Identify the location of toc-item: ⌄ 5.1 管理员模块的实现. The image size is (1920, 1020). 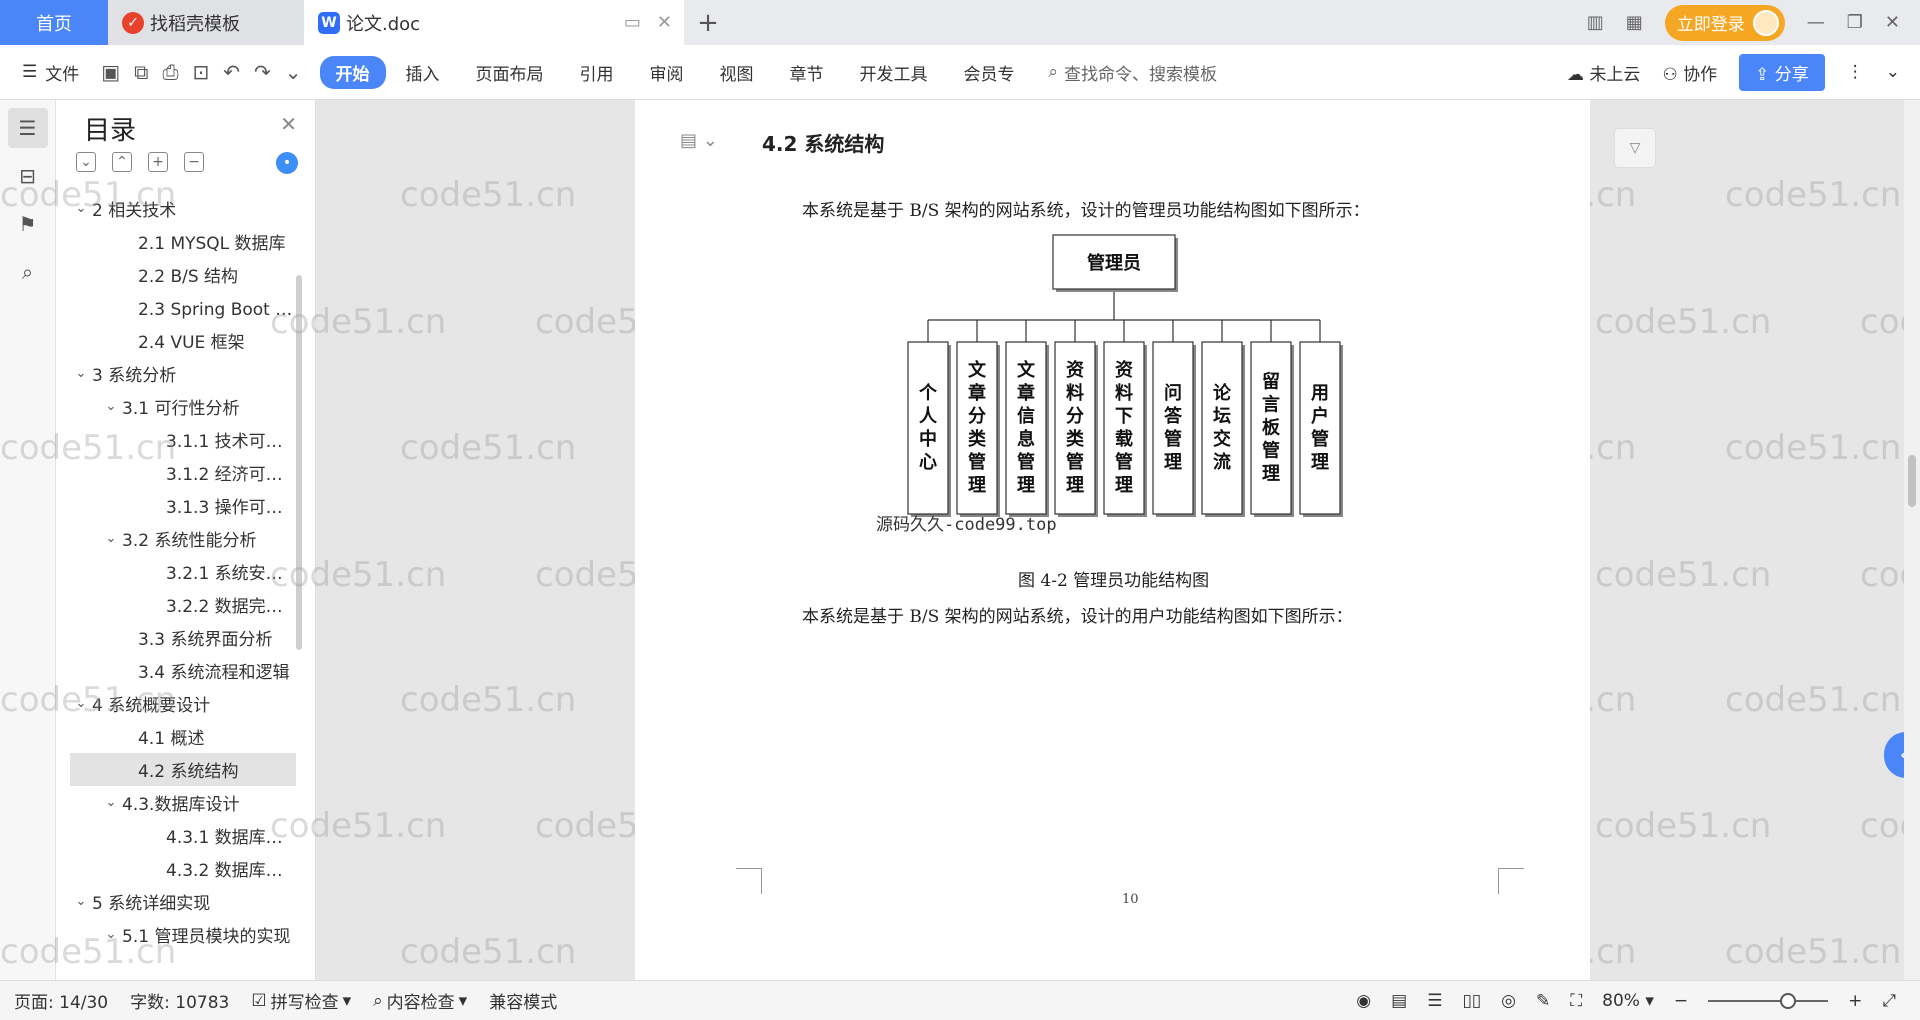
(183, 934).